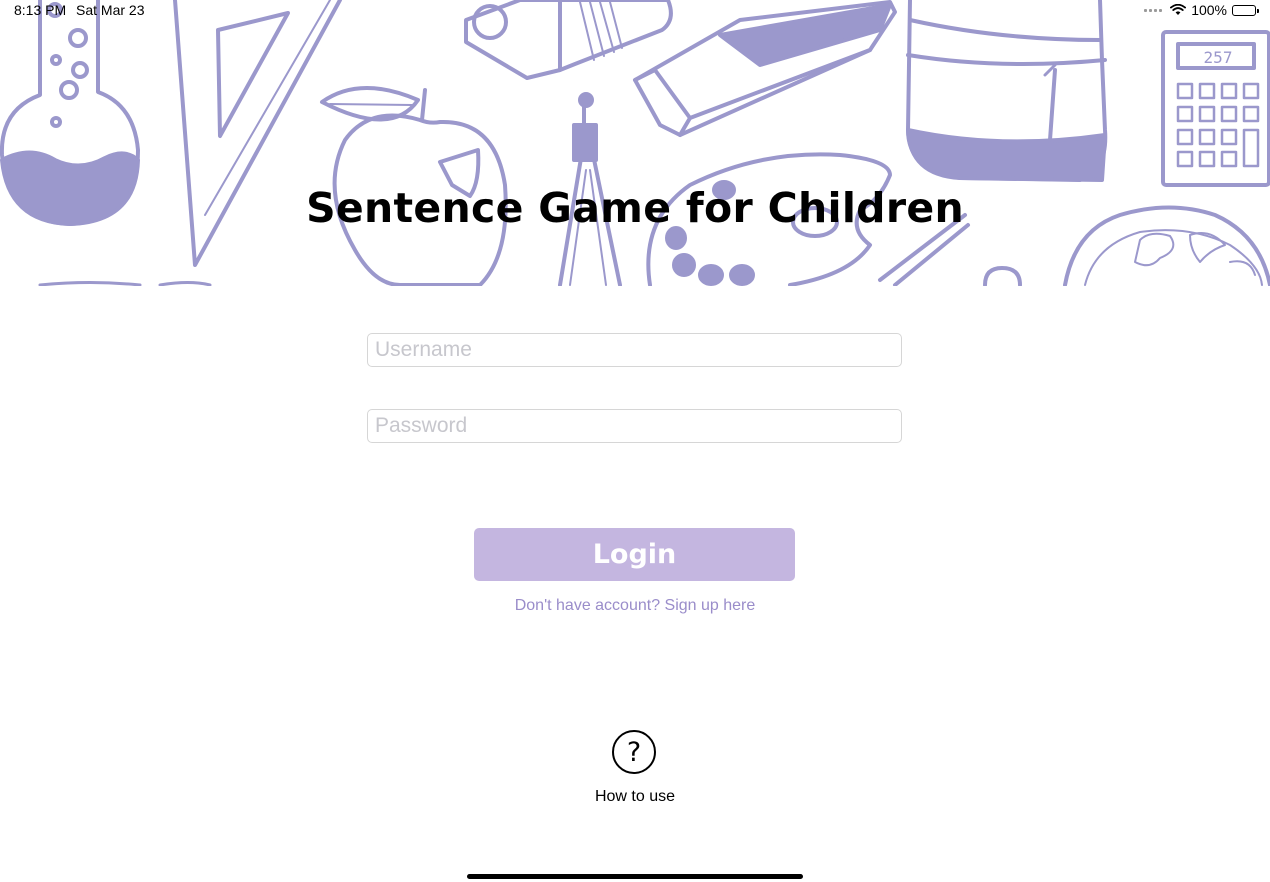  What do you see at coordinates (1153, 10) in the screenshot?
I see `cellular-signal-icon` at bounding box center [1153, 10].